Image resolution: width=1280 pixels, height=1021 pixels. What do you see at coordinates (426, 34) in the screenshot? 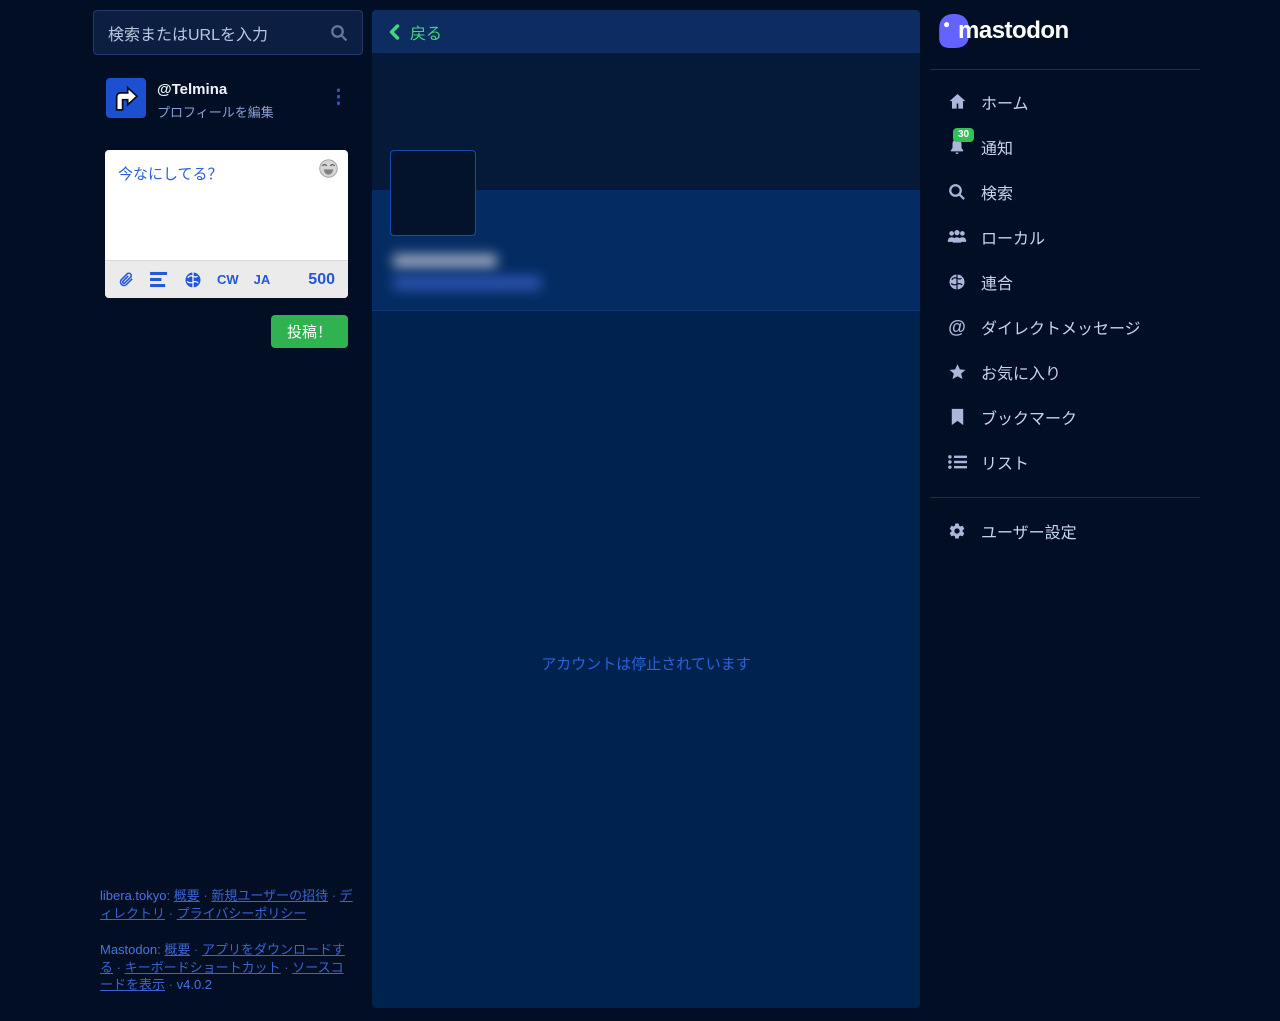
I see `back-label: 戻る` at bounding box center [426, 34].